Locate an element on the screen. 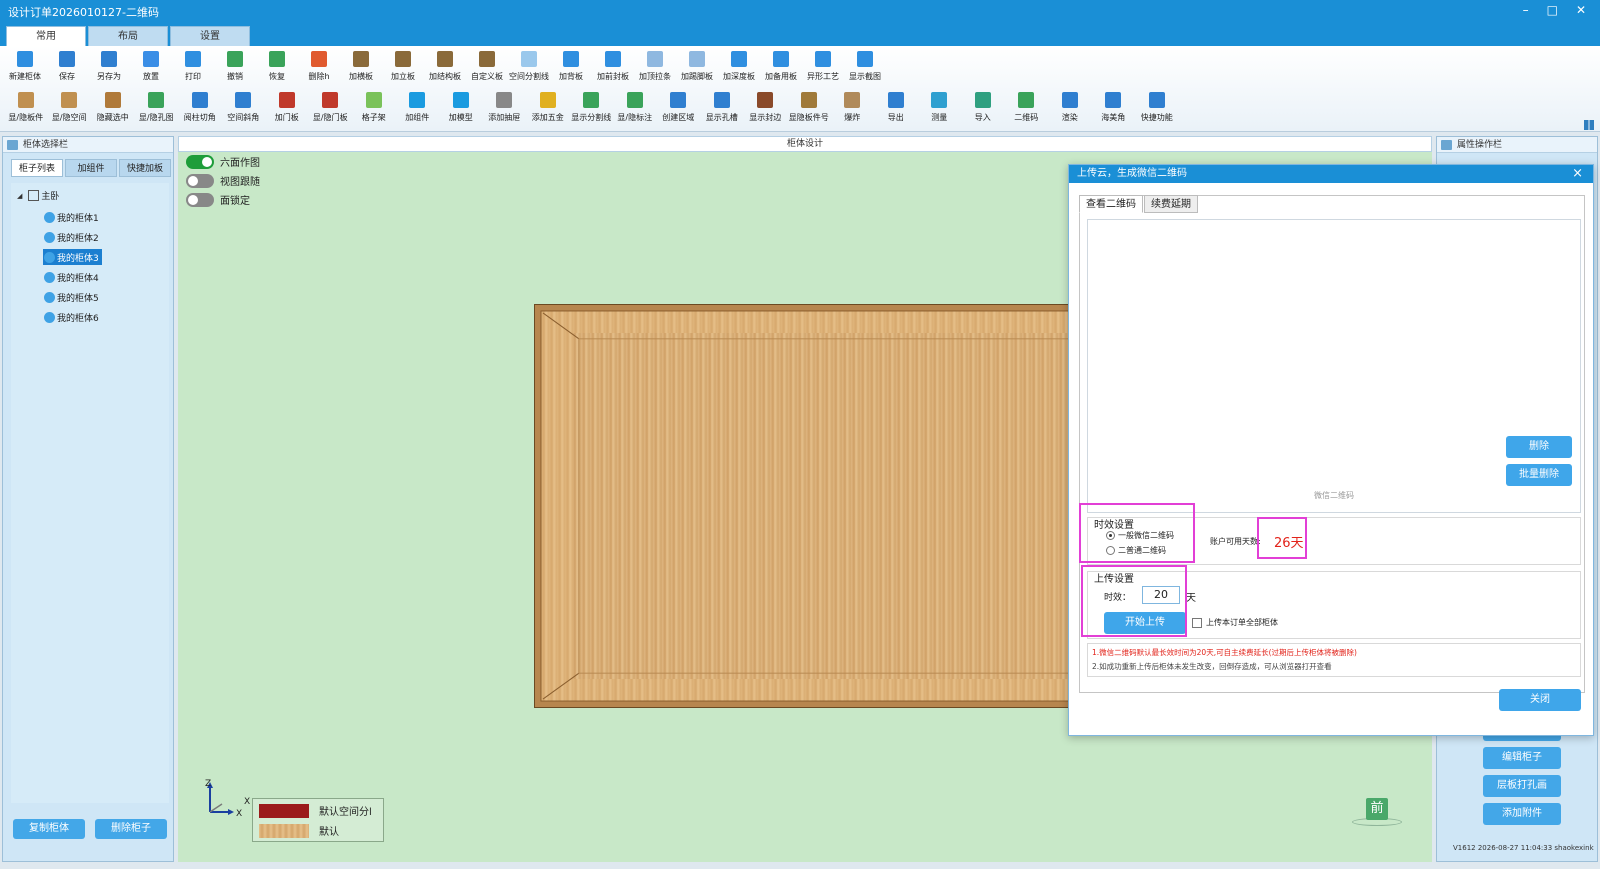 The height and width of the screenshot is (869, 1600). tool-row1-10: 加结构板 is located at coordinates (445, 68).